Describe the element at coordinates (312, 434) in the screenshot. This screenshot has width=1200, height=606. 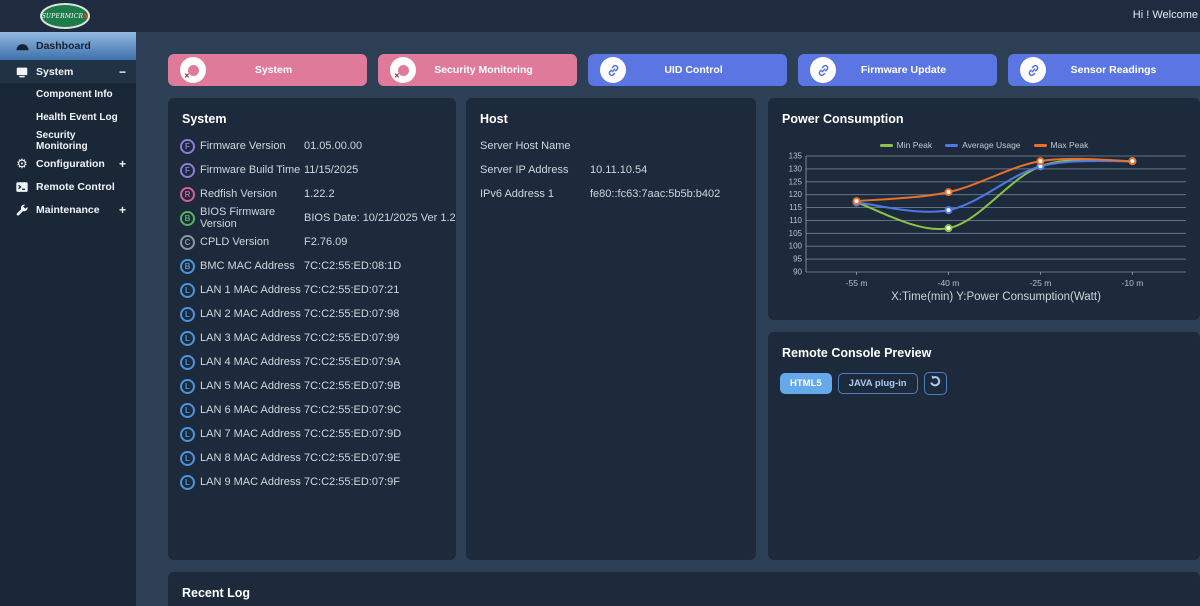
I see `info-row: L LAN 7 MAC Address 7C:C2:55:ED:07:9D` at that location.